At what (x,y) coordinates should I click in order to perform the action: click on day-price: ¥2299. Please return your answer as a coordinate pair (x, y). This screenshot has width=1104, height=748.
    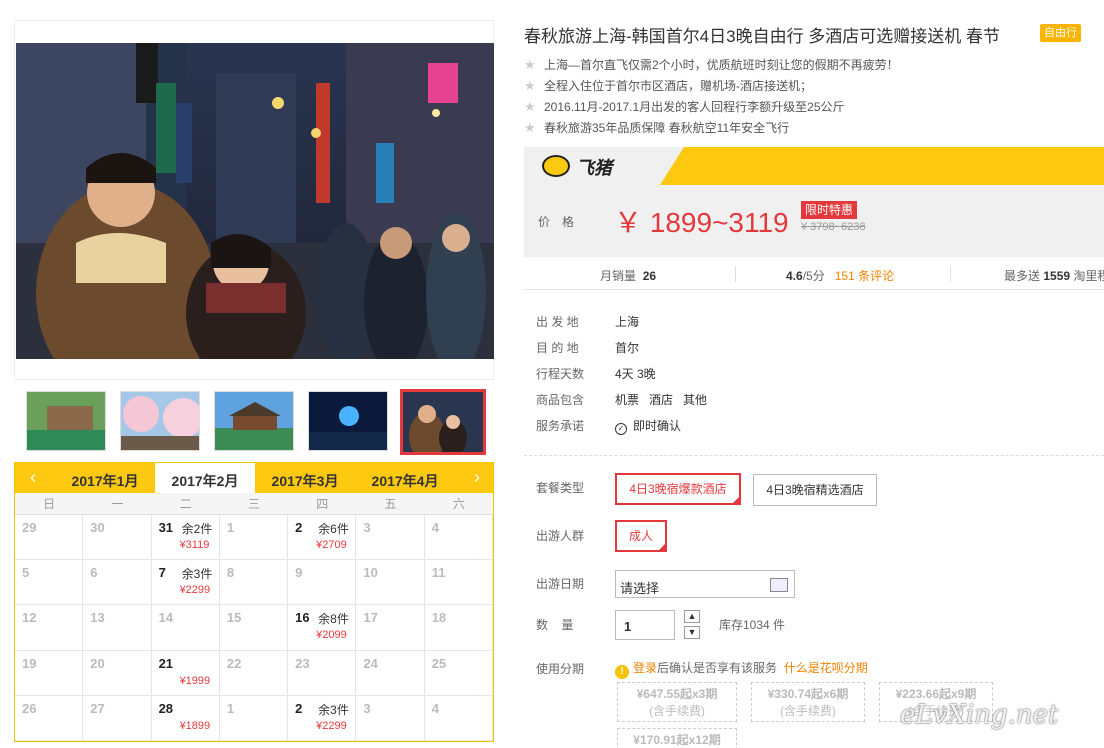
    Looking at the image, I should click on (195, 590).